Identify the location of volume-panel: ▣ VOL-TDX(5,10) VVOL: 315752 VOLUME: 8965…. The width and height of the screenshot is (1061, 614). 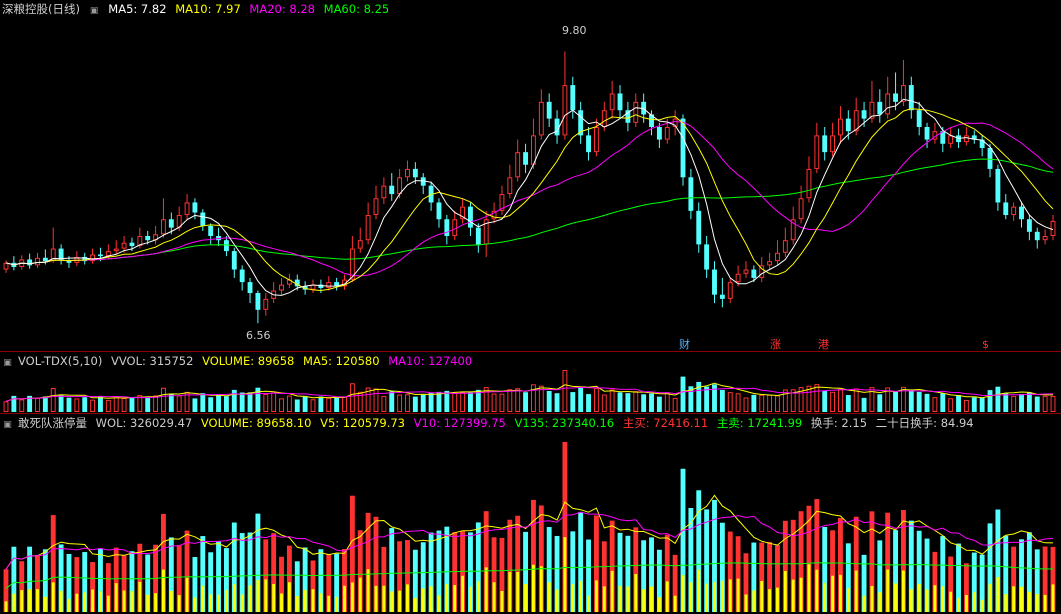
(530, 383).